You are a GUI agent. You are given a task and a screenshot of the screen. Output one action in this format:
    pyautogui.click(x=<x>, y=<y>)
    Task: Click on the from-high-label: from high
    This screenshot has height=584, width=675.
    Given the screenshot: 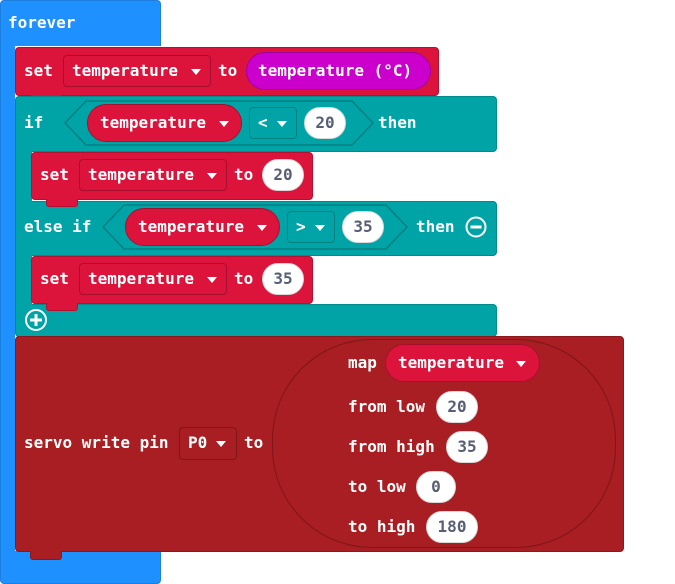 What is the action you would take?
    pyautogui.click(x=391, y=446)
    